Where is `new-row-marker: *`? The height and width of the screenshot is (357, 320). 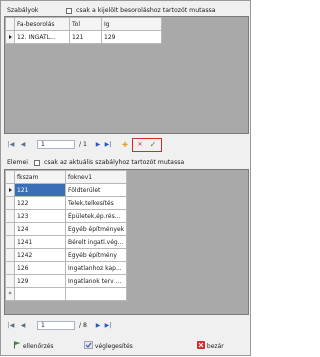
new-row-marker: * is located at coordinates (10, 294).